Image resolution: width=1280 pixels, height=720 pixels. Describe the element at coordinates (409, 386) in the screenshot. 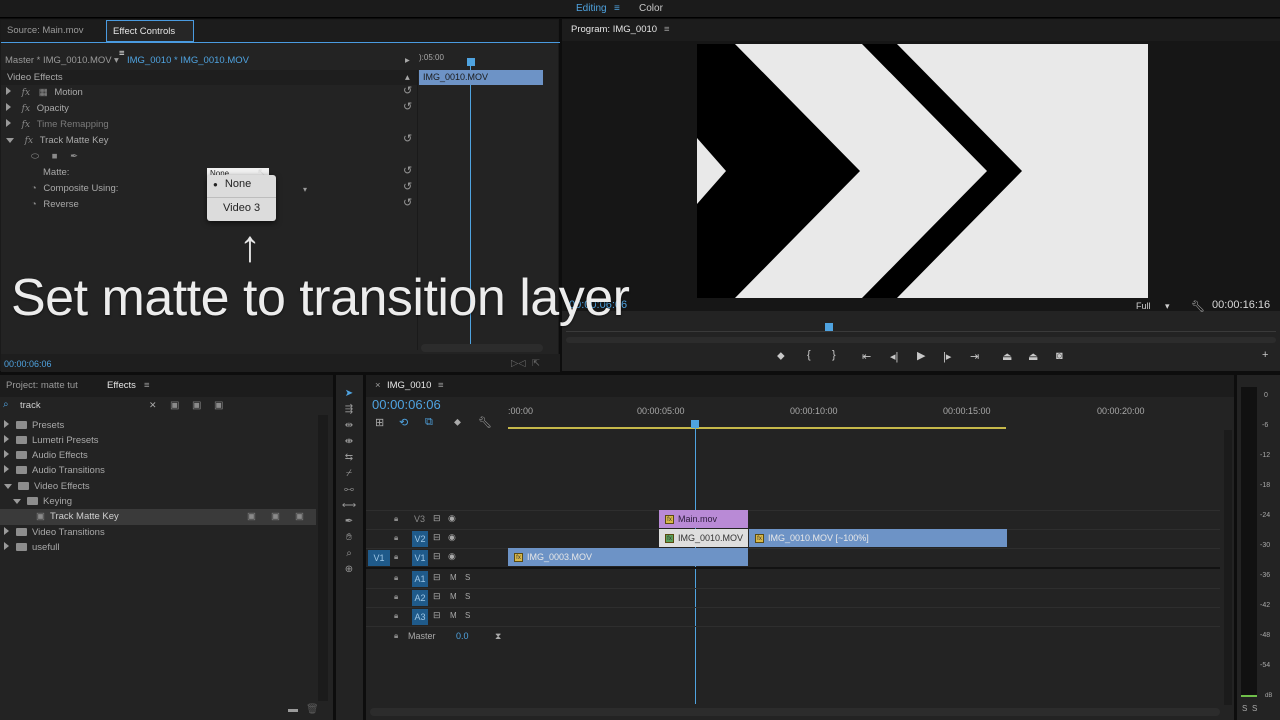

I see `sequence-tab: IMG_0010` at that location.